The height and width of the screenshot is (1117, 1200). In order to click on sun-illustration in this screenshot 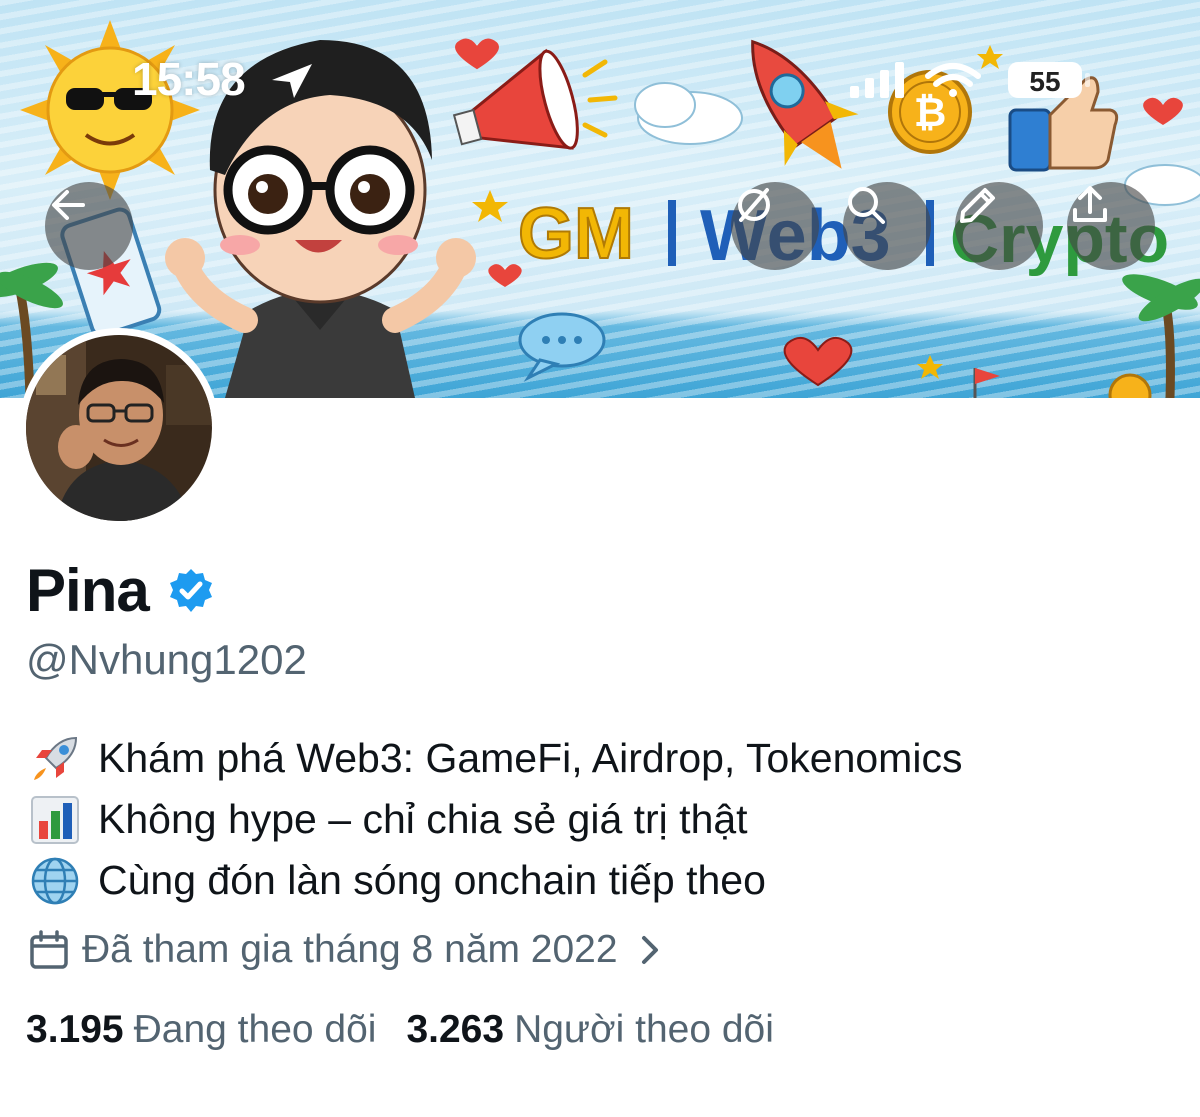, I will do `click(110, 110)`.